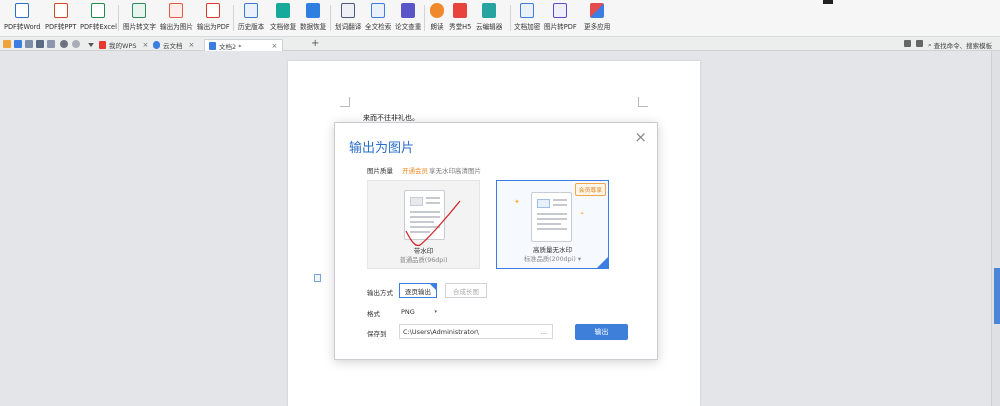  What do you see at coordinates (489, 10) in the screenshot?
I see `cloud-editor-icon` at bounding box center [489, 10].